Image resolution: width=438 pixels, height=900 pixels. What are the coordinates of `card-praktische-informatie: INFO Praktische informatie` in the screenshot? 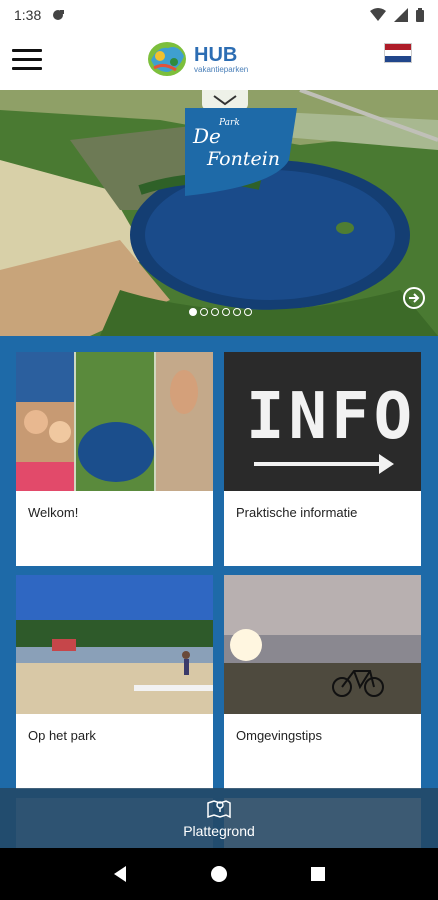 It's located at (322, 459).